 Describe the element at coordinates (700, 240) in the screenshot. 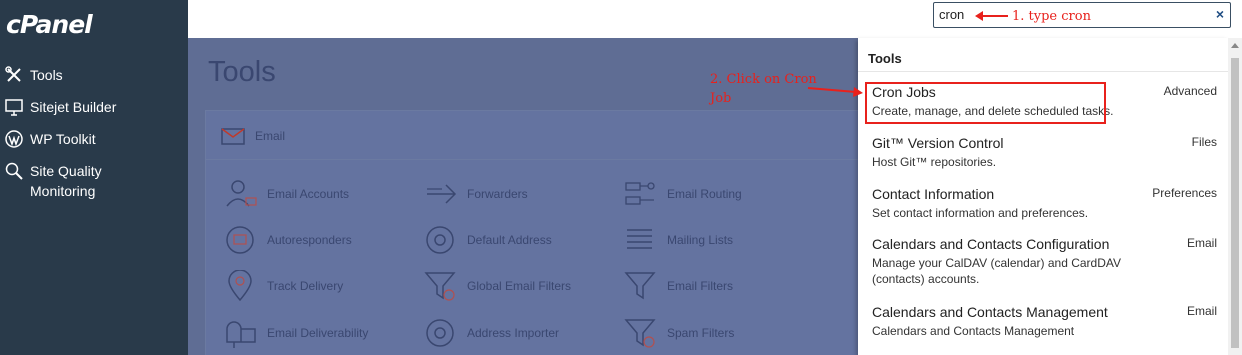

I see `tool-label: Mailing Lists` at that location.